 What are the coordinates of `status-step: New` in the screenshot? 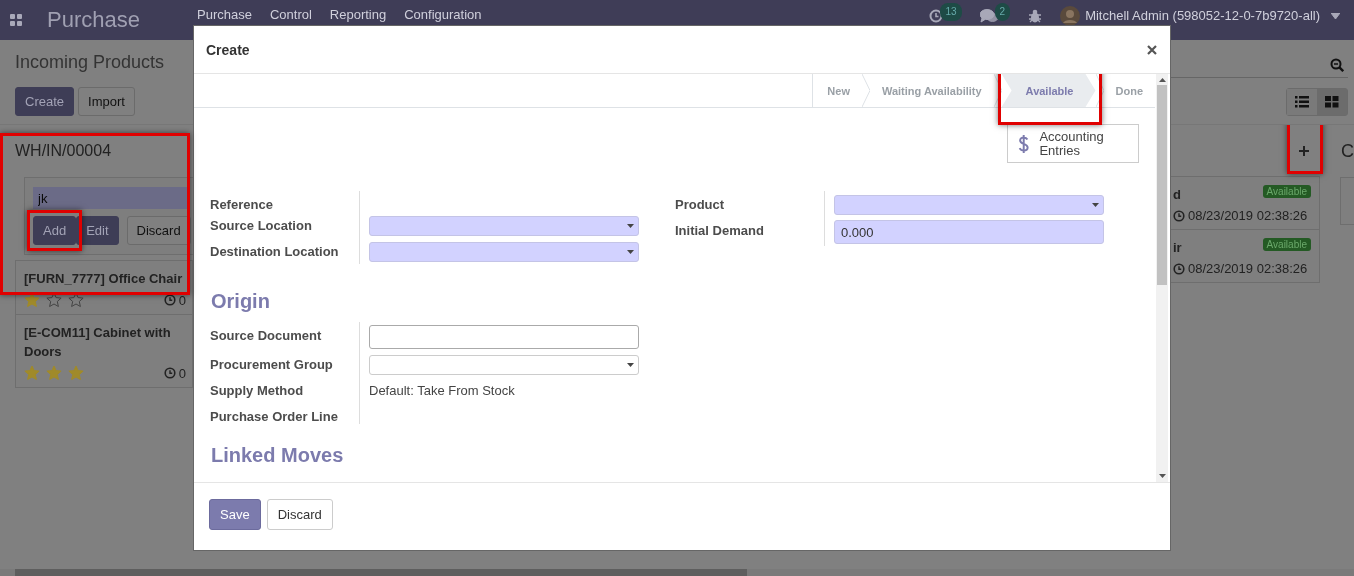 It's located at (837, 90).